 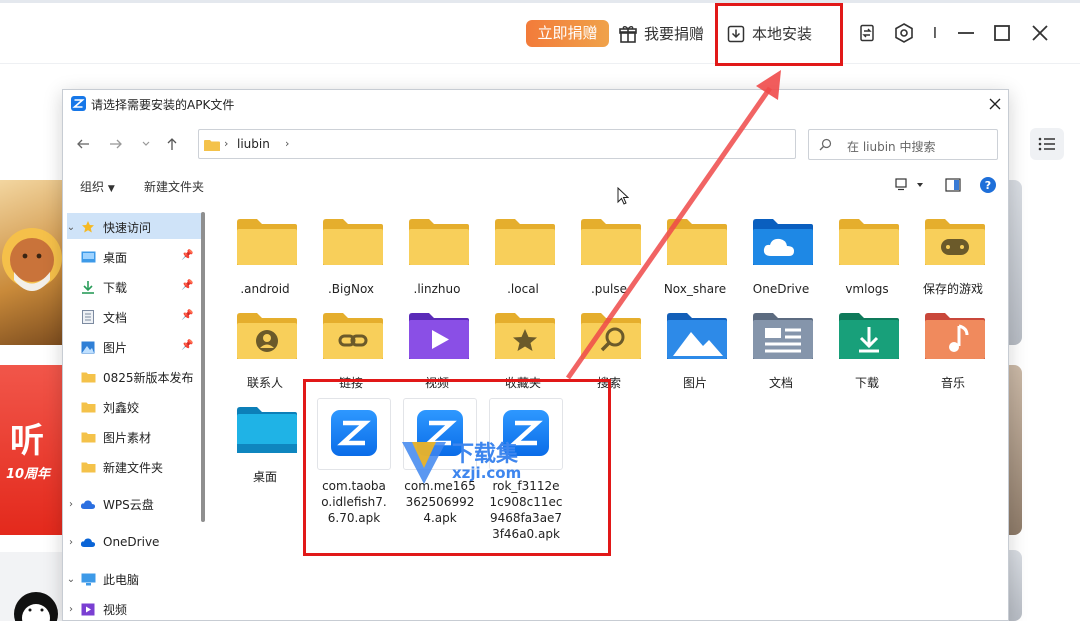 What do you see at coordinates (867, 289) in the screenshot?
I see `file-label: vmlogs` at bounding box center [867, 289].